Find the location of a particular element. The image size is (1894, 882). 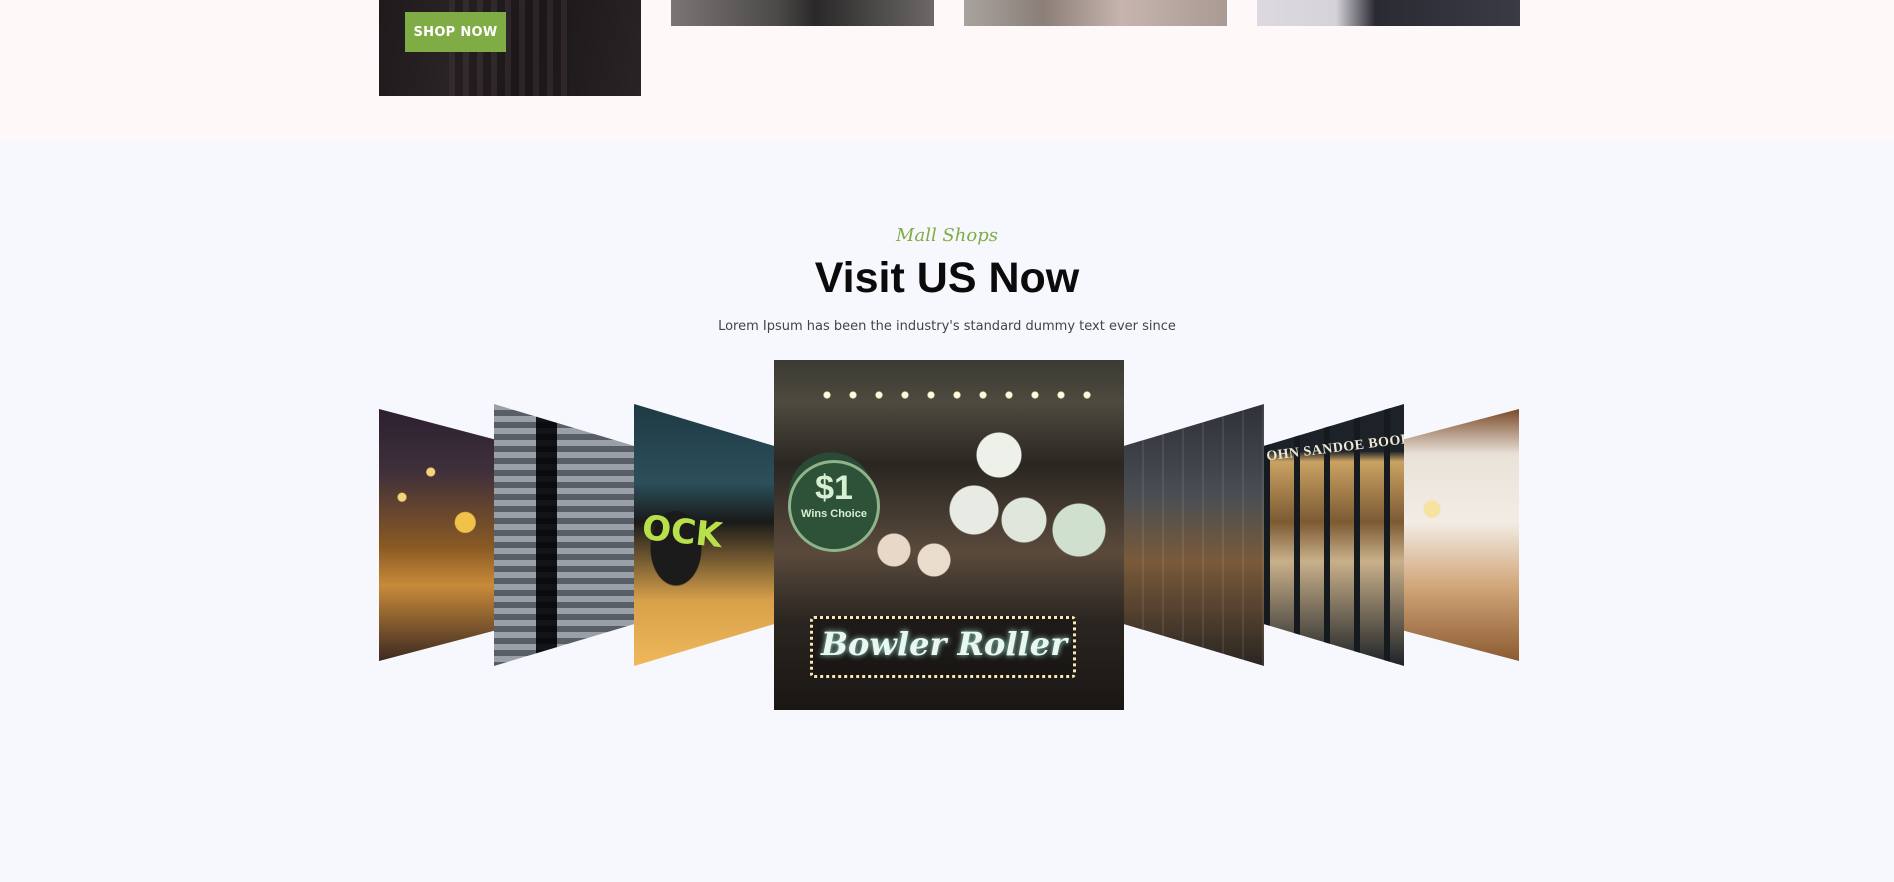

price-sign-amount: $1 is located at coordinates (834, 488).